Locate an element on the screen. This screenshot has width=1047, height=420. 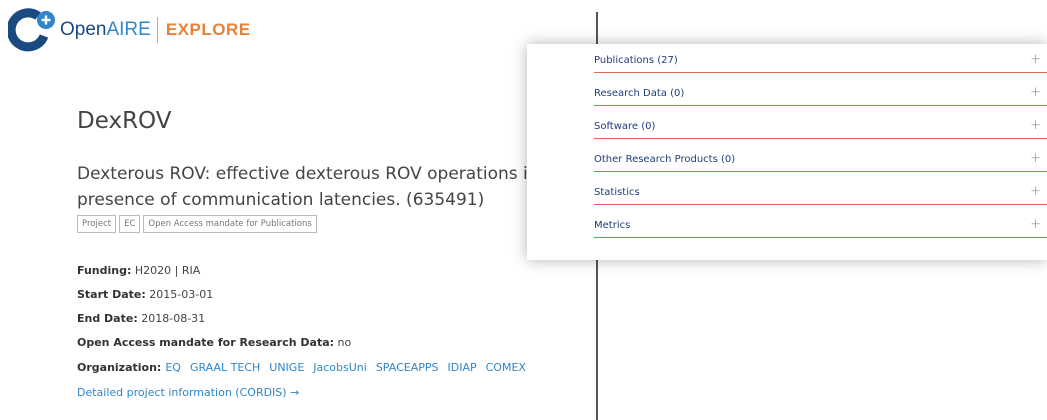
org-link-spaceapps: SPACEAPPS is located at coordinates (407, 367).